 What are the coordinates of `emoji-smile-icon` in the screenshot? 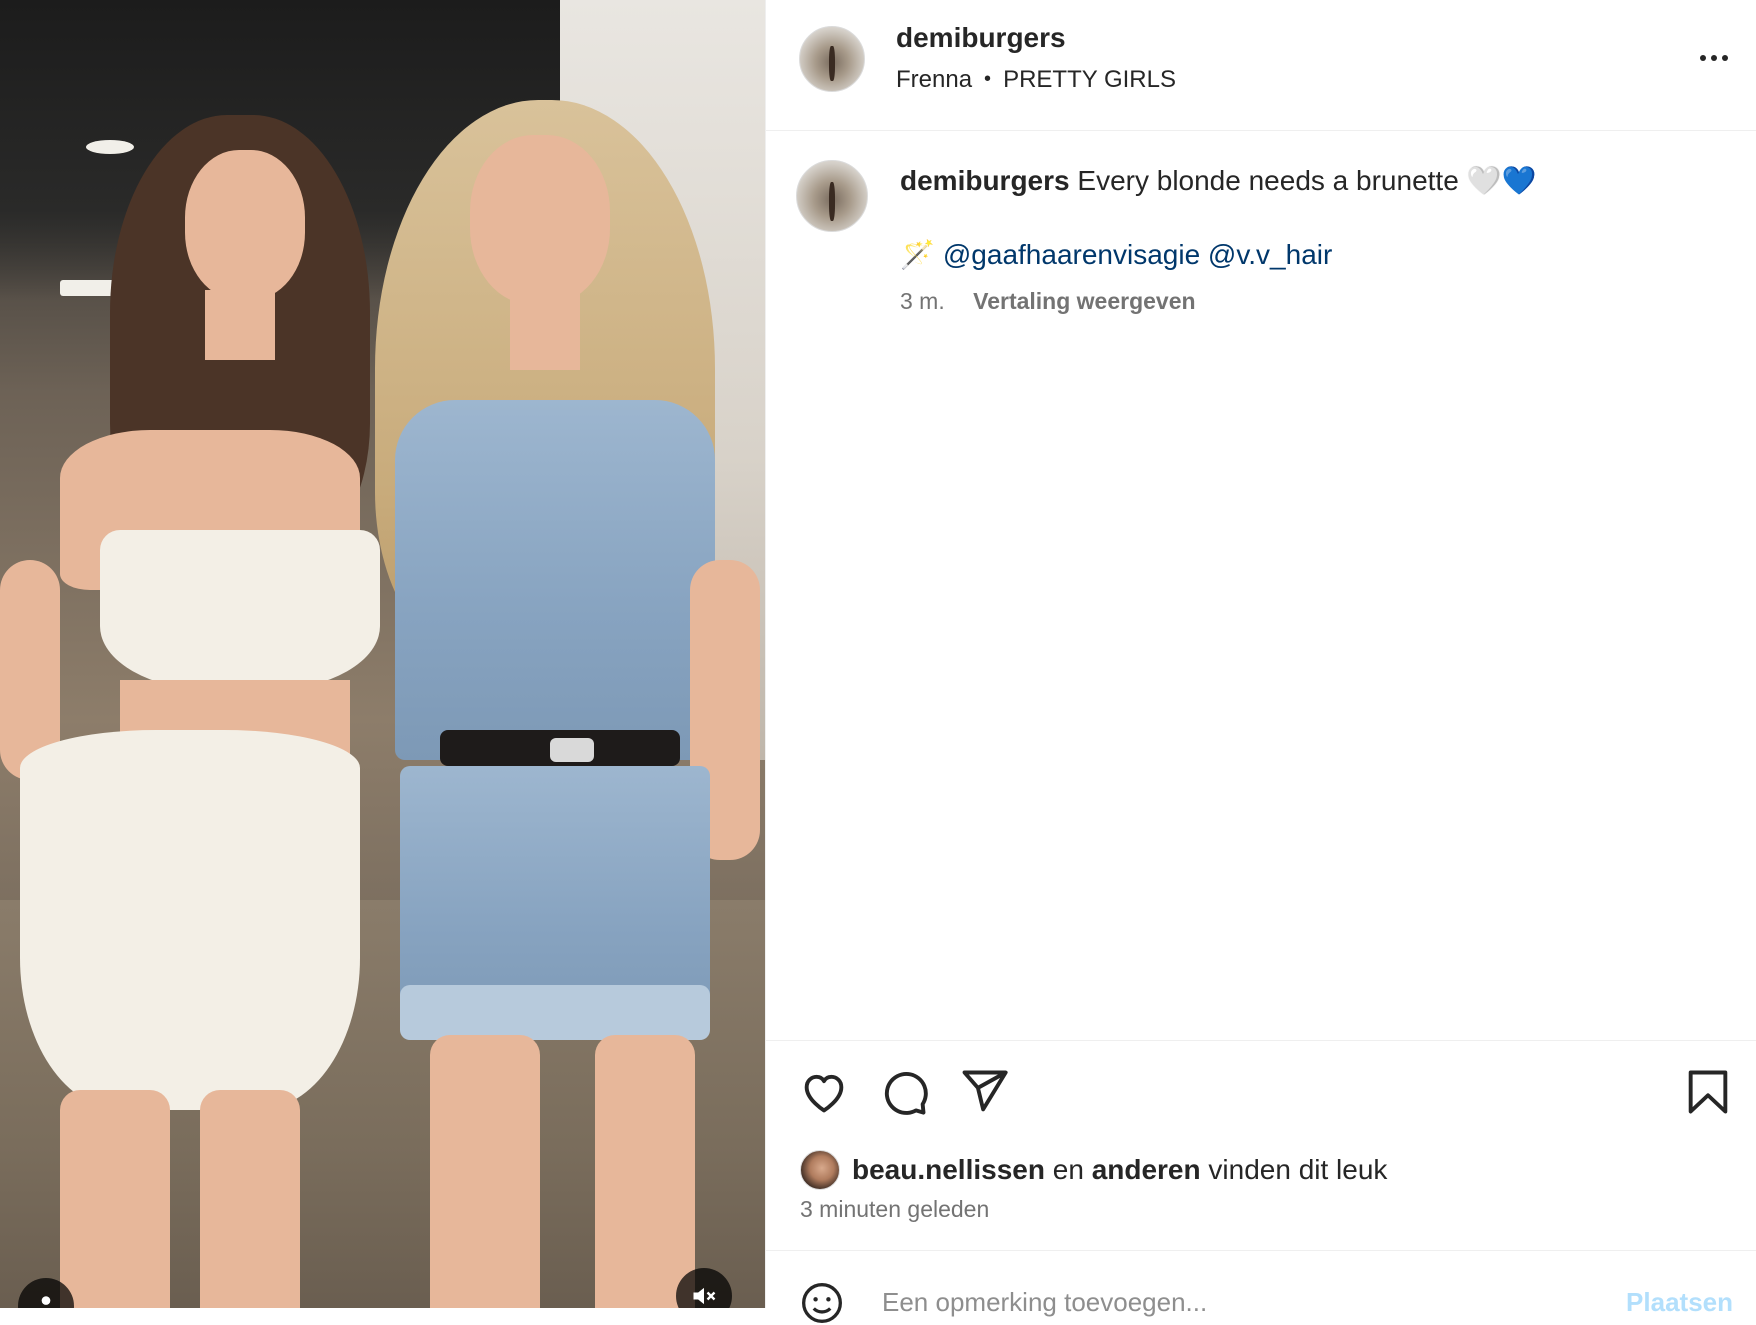 It's located at (822, 1303).